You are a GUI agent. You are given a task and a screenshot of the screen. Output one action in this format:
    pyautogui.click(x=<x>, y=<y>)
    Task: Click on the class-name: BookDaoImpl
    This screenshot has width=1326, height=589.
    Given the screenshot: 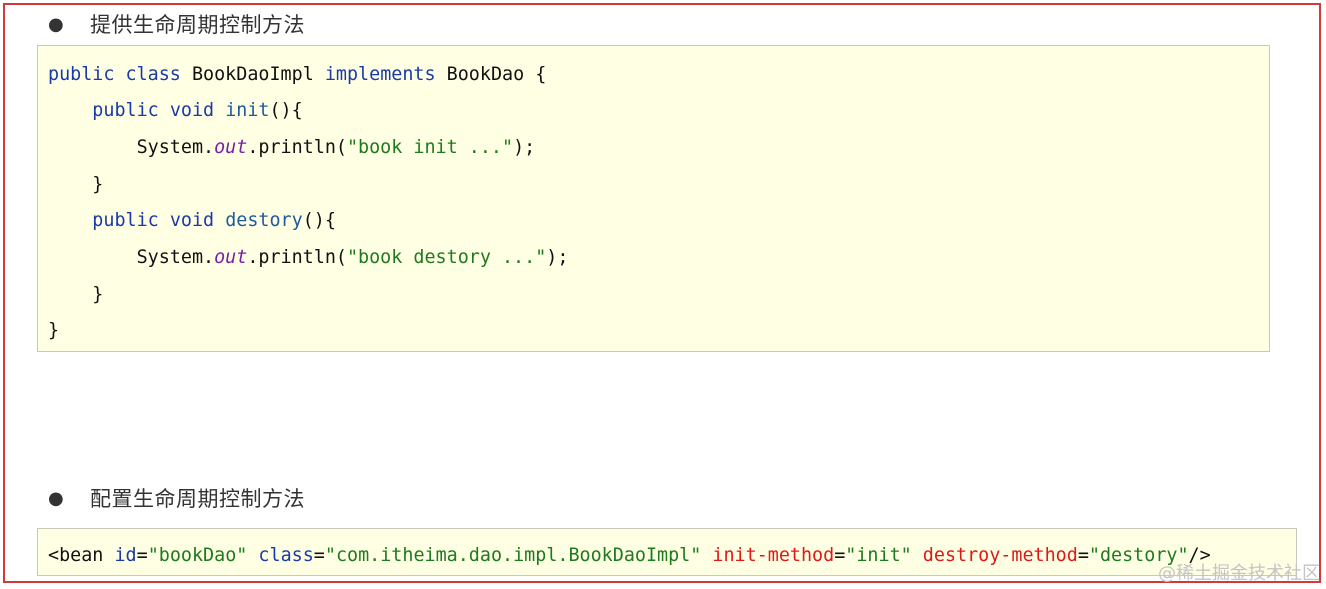 What is the action you would take?
    pyautogui.click(x=252, y=74)
    